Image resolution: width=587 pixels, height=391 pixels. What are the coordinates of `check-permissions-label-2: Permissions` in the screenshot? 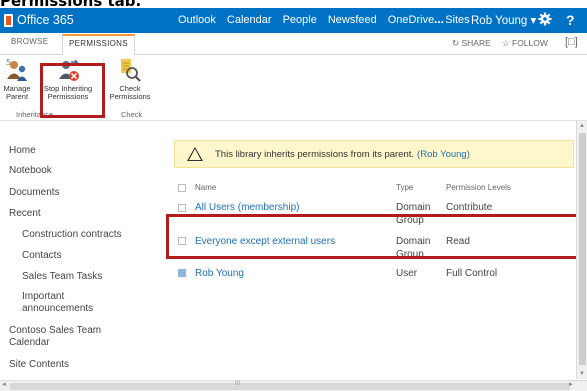 It's located at (130, 96).